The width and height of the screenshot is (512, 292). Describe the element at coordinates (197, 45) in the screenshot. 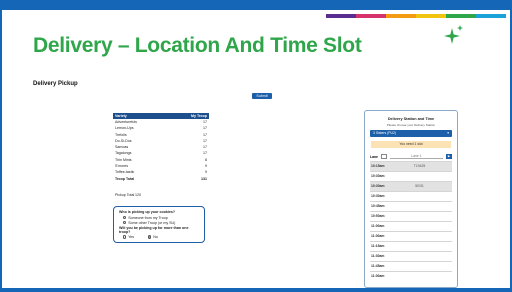

I see `slide-title: Delivery – Location And Time Slot` at that location.